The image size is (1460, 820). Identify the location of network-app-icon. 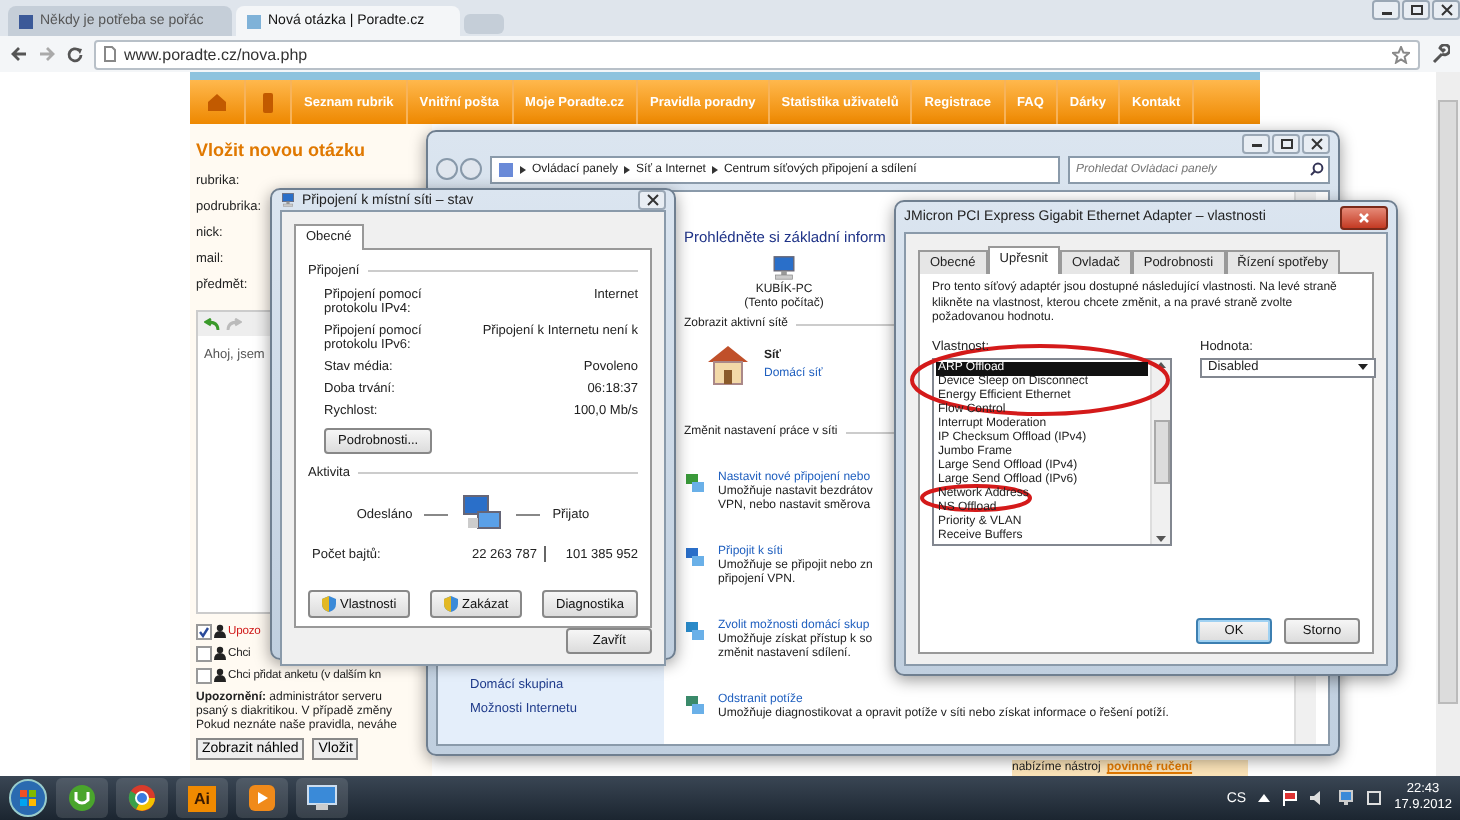
(322, 798).